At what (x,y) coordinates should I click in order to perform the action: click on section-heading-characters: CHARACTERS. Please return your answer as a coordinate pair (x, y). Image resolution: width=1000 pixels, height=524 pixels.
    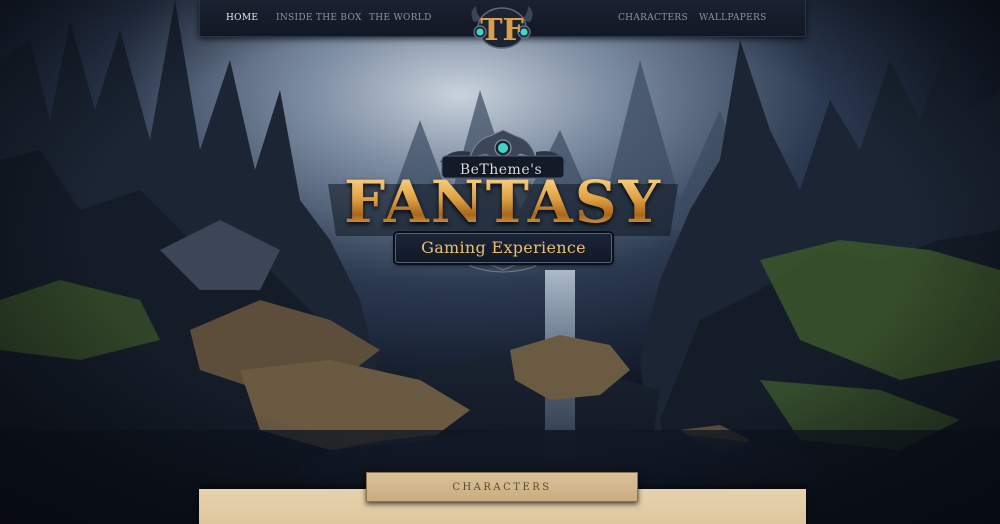
    Looking at the image, I should click on (502, 487).